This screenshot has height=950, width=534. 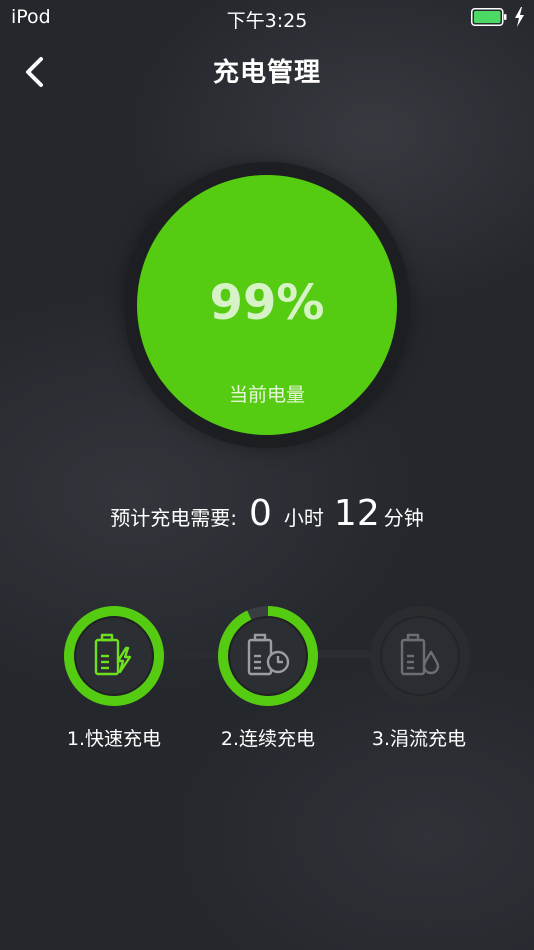 I want to click on estimate-minutes: 12, so click(x=356, y=513).